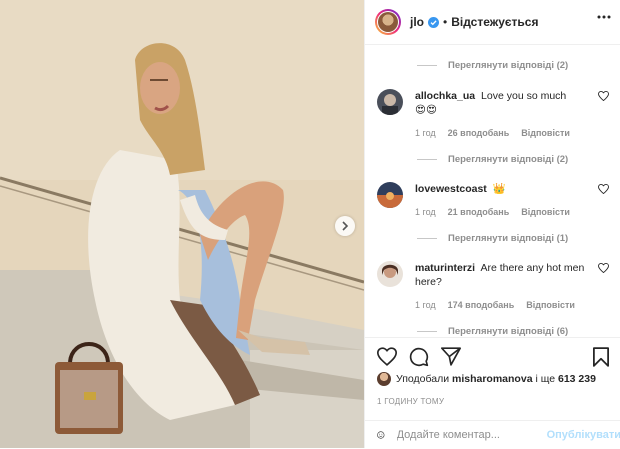  What do you see at coordinates (481, 305) in the screenshot?
I see `comment-likes: 174 вподобань` at bounding box center [481, 305].